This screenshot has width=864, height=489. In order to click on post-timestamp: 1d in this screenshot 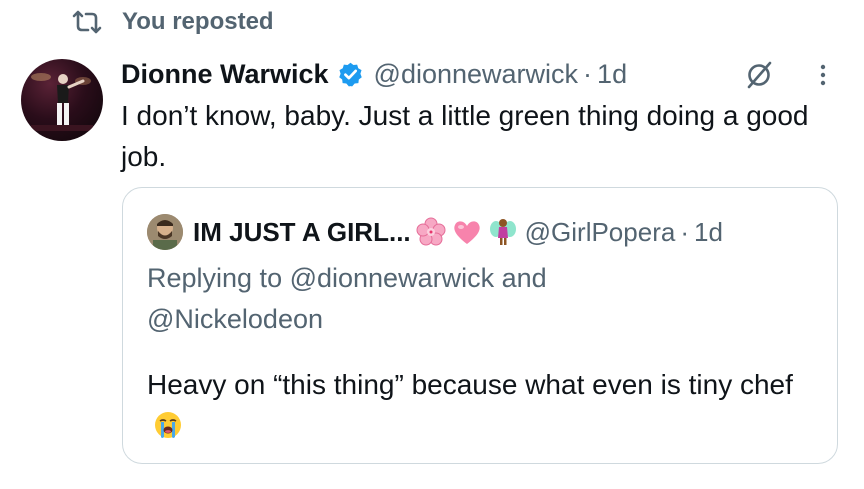, I will do `click(612, 74)`.